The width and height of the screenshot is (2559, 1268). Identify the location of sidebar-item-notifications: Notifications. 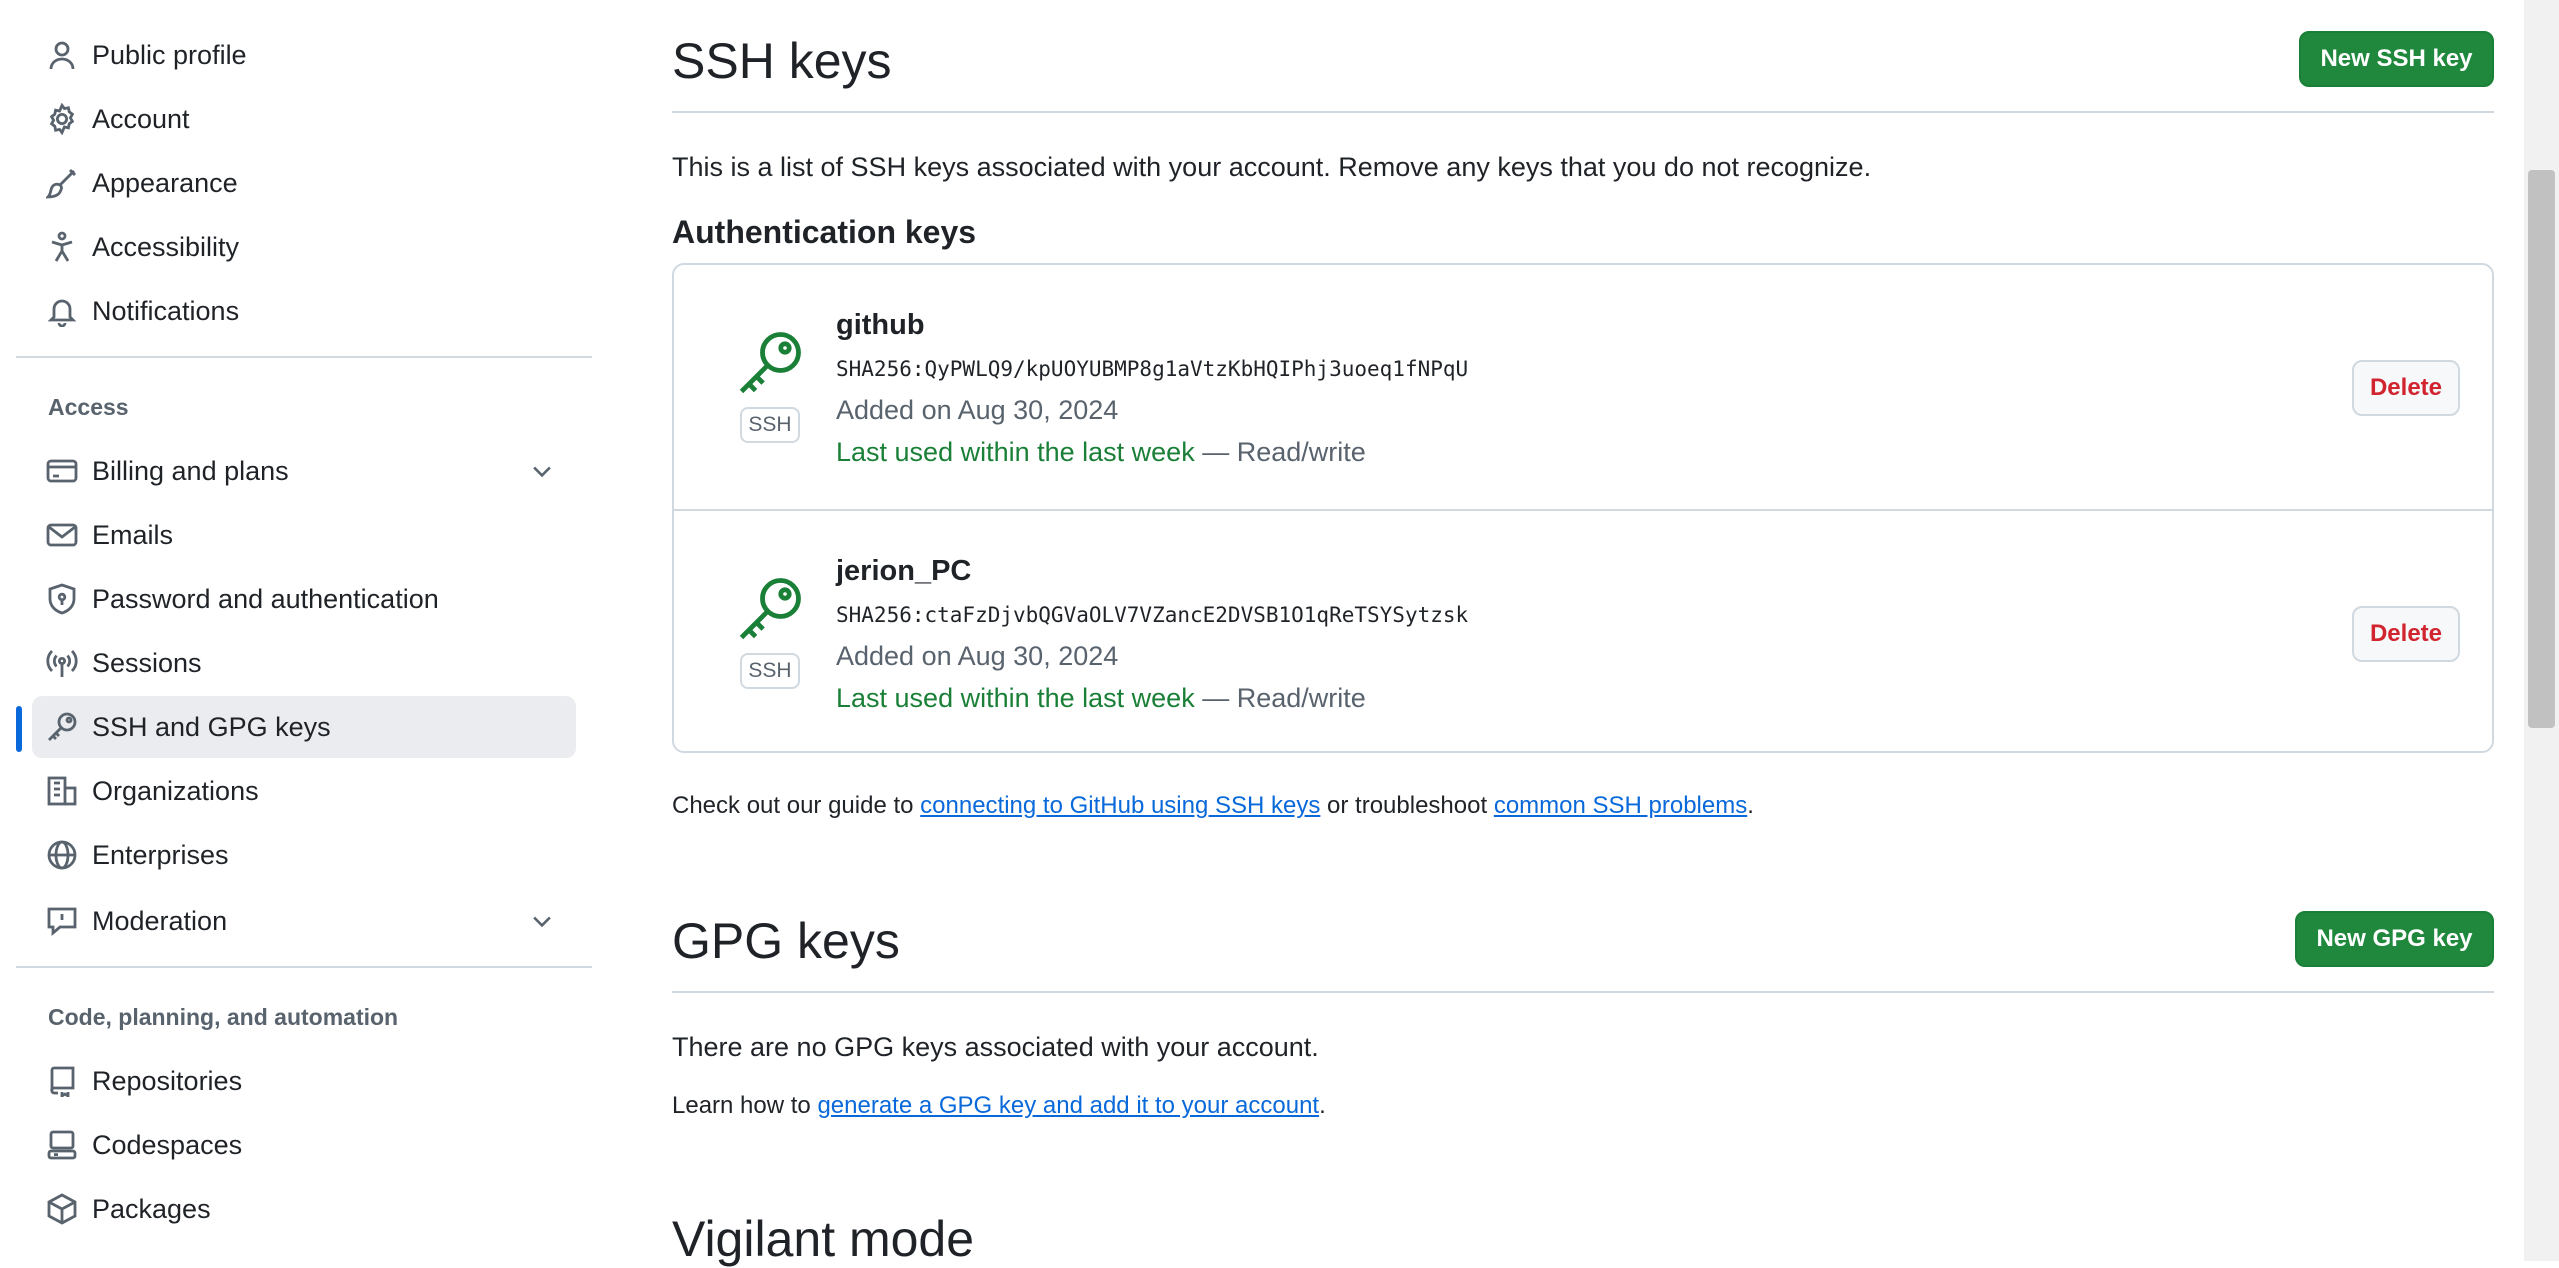
(304, 311).